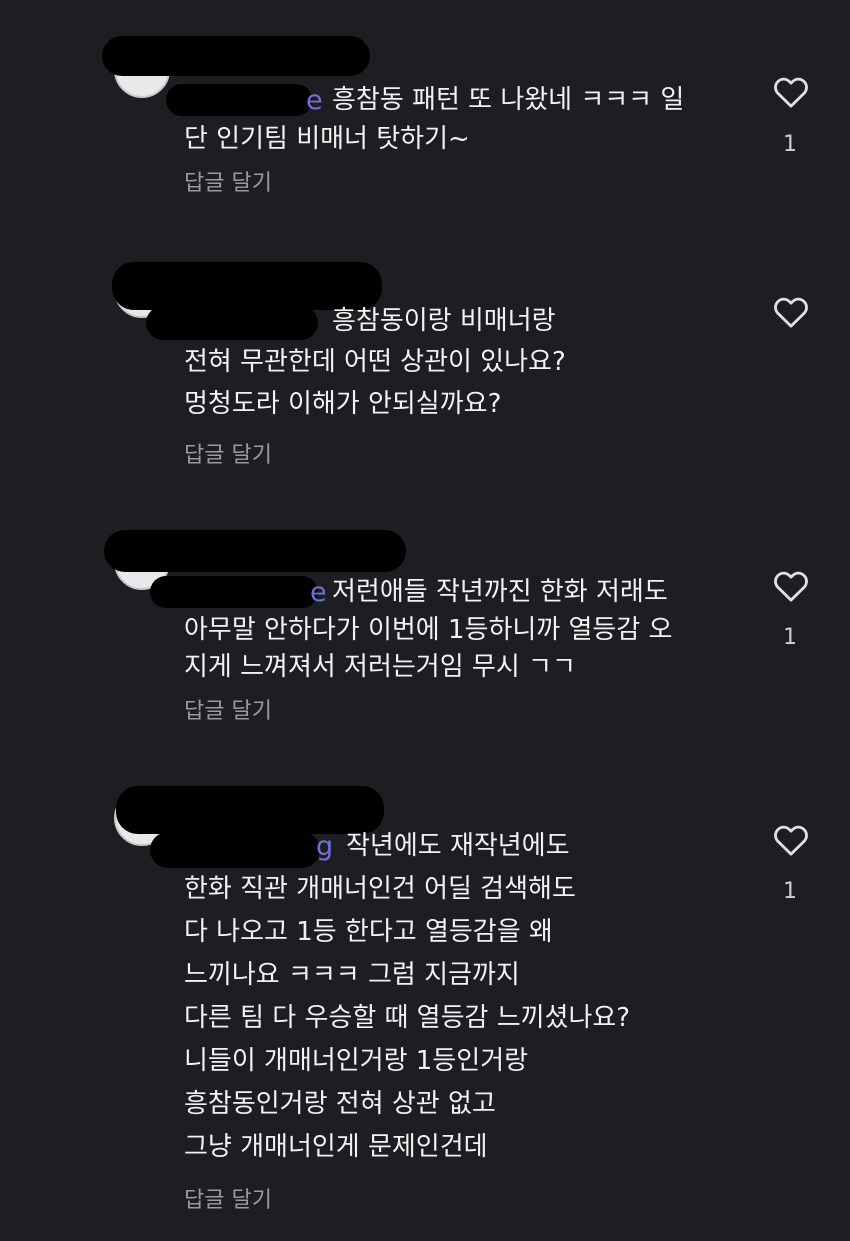 The image size is (850, 1241). Describe the element at coordinates (327, 139) in the screenshot. I see `comment-text-line: 단 인기팀 비매너 탓하기~` at that location.